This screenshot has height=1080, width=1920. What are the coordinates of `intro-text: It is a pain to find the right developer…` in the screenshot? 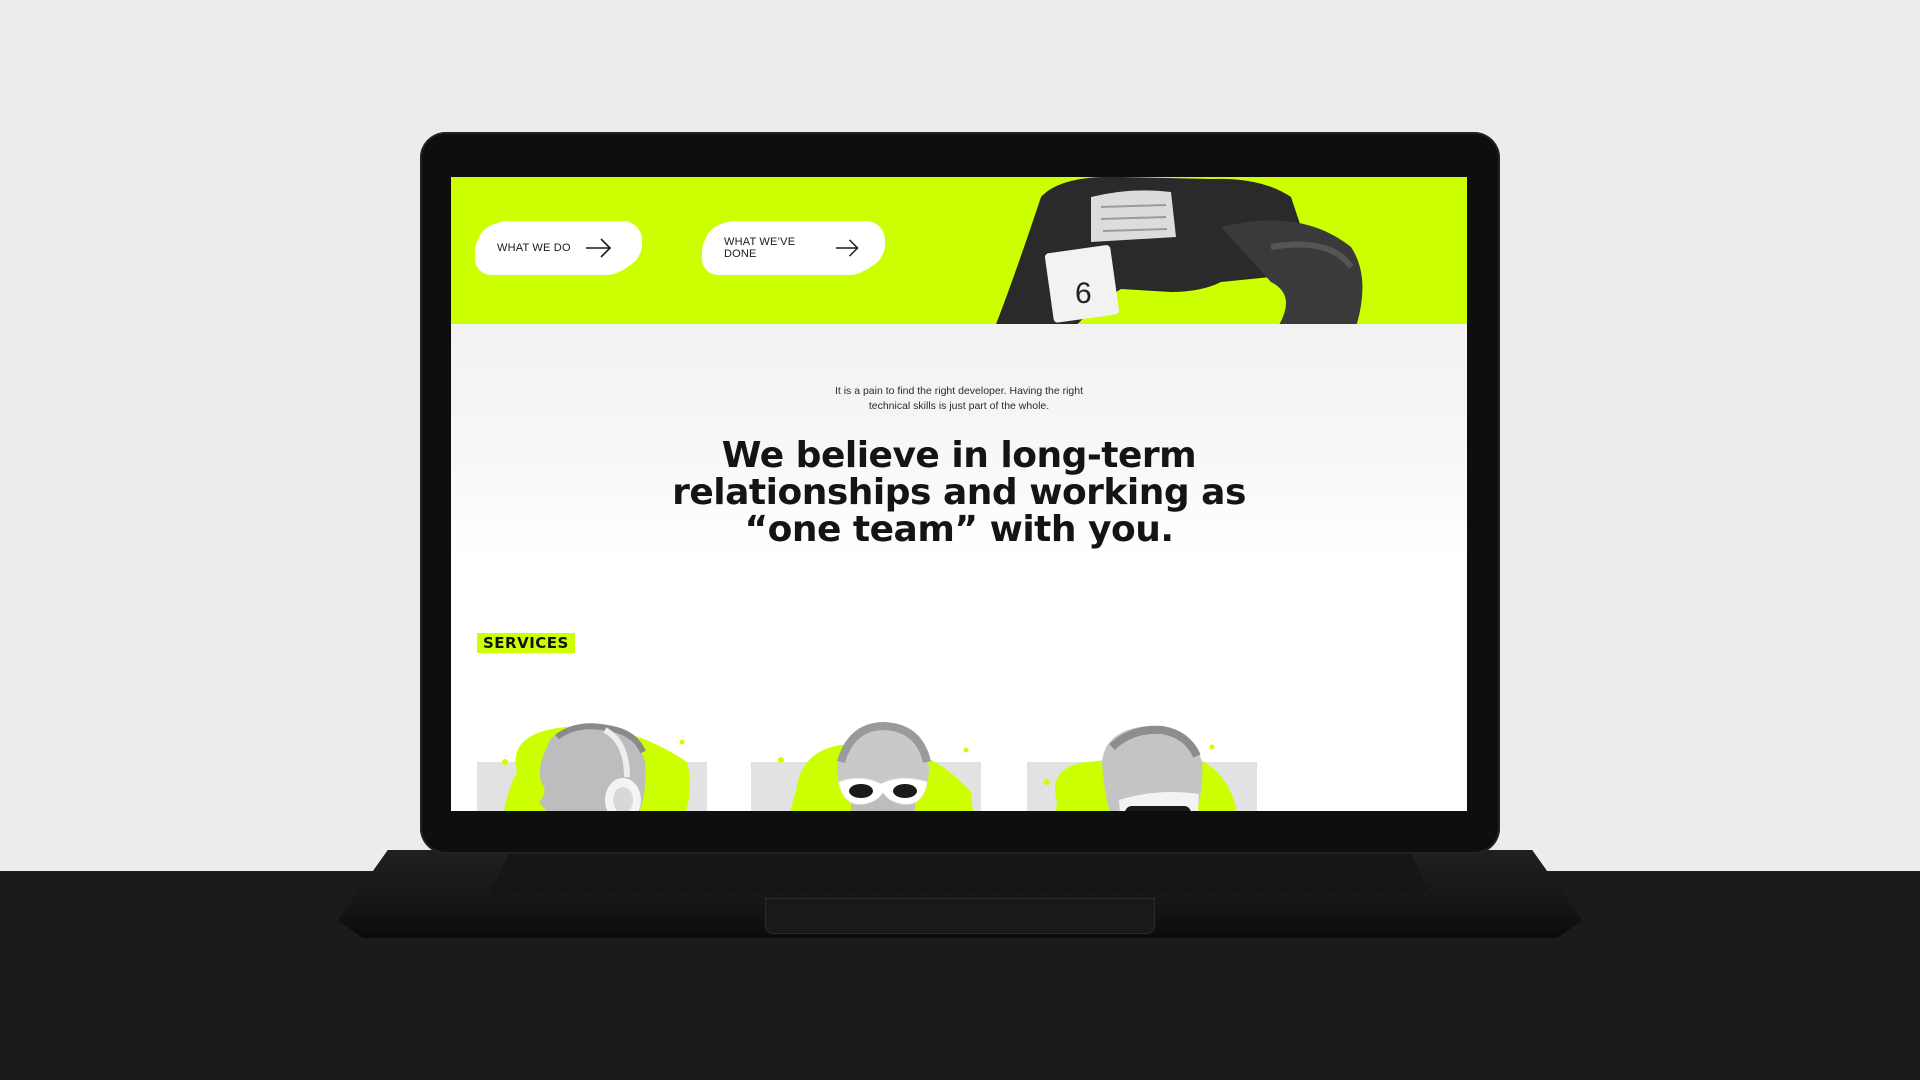 It's located at (959, 399).